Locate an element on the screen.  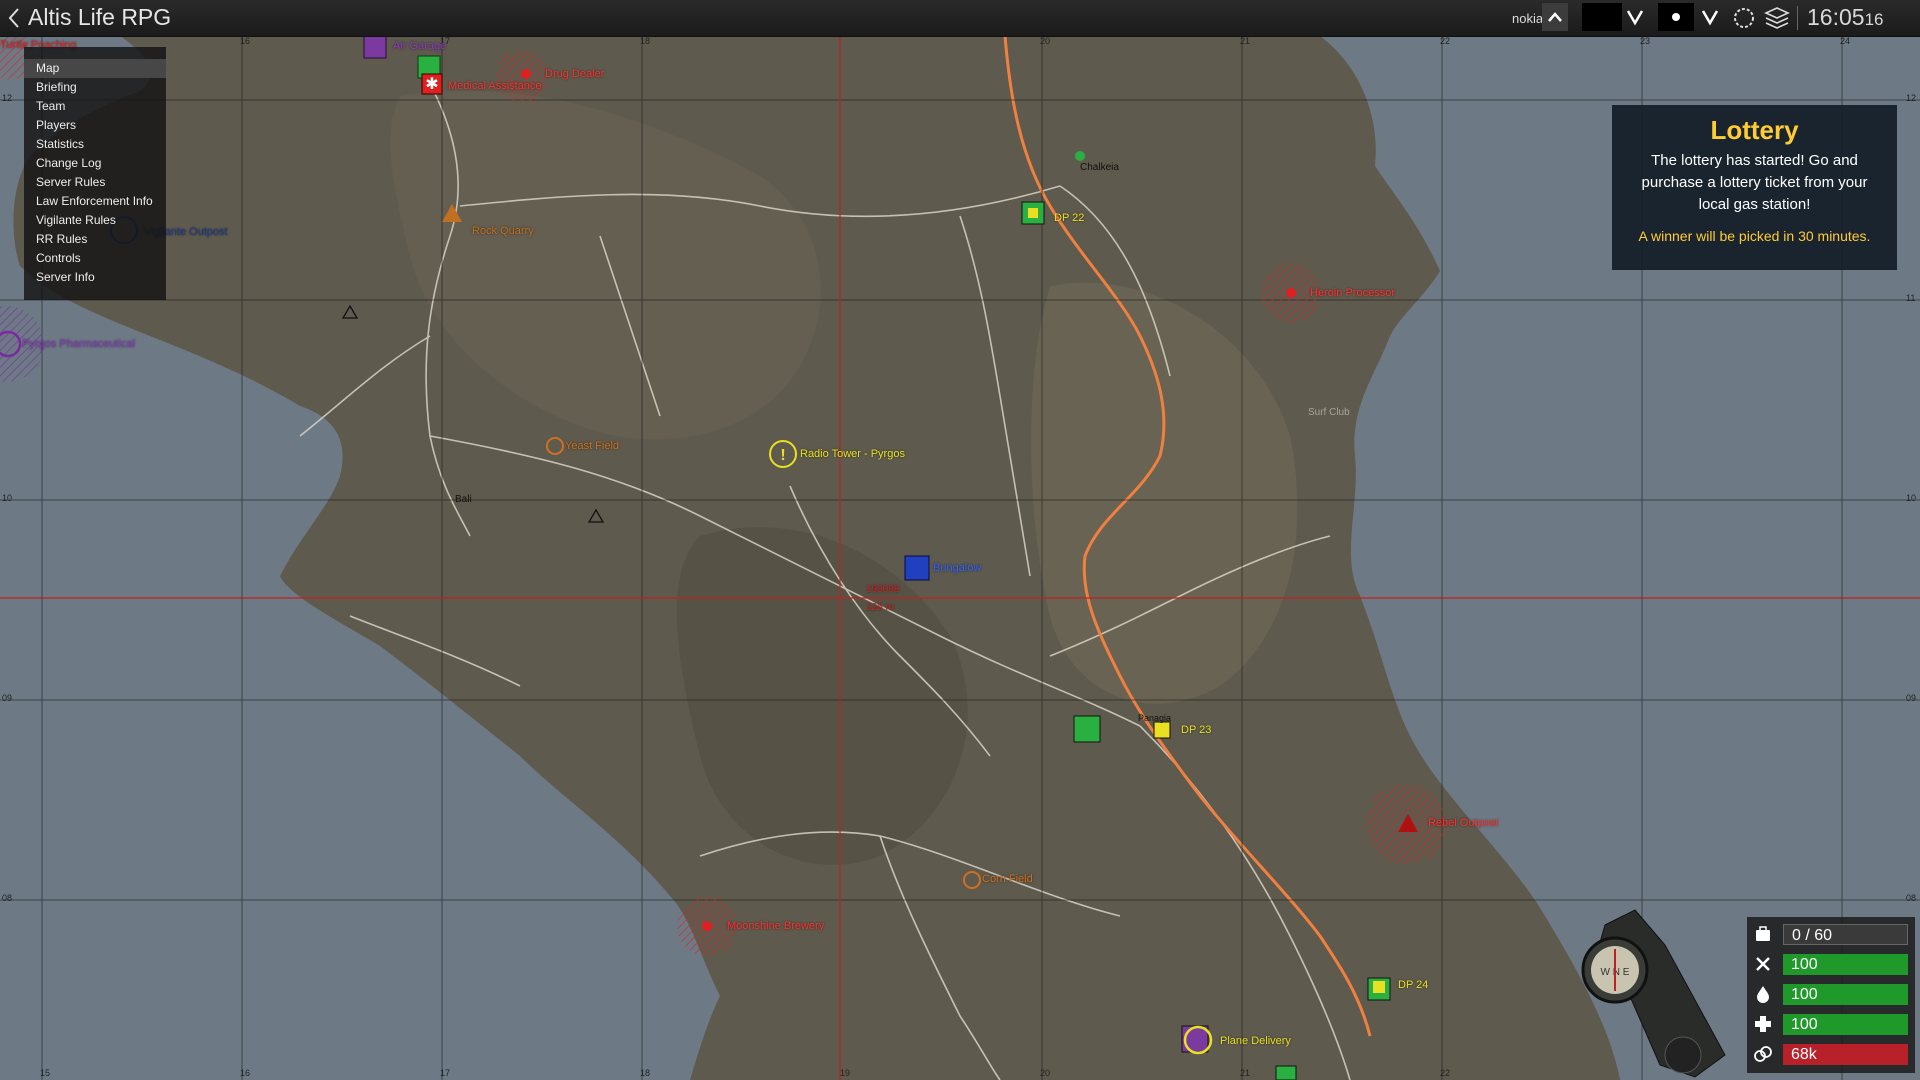
grid-label-x: 19 is located at coordinates (845, 1073).